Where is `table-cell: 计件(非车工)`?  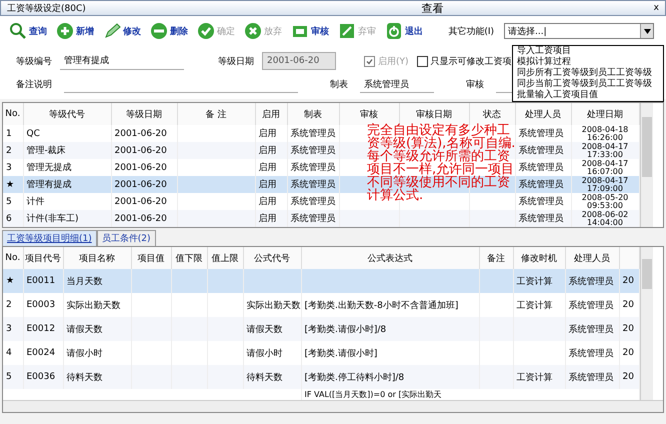 table-cell: 计件(非车工) is located at coordinates (67, 218).